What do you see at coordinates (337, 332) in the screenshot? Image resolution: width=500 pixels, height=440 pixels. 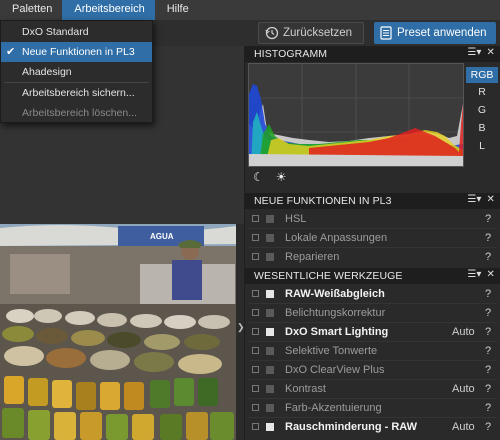 I see `tool-label: DxO Smart Lighting` at bounding box center [337, 332].